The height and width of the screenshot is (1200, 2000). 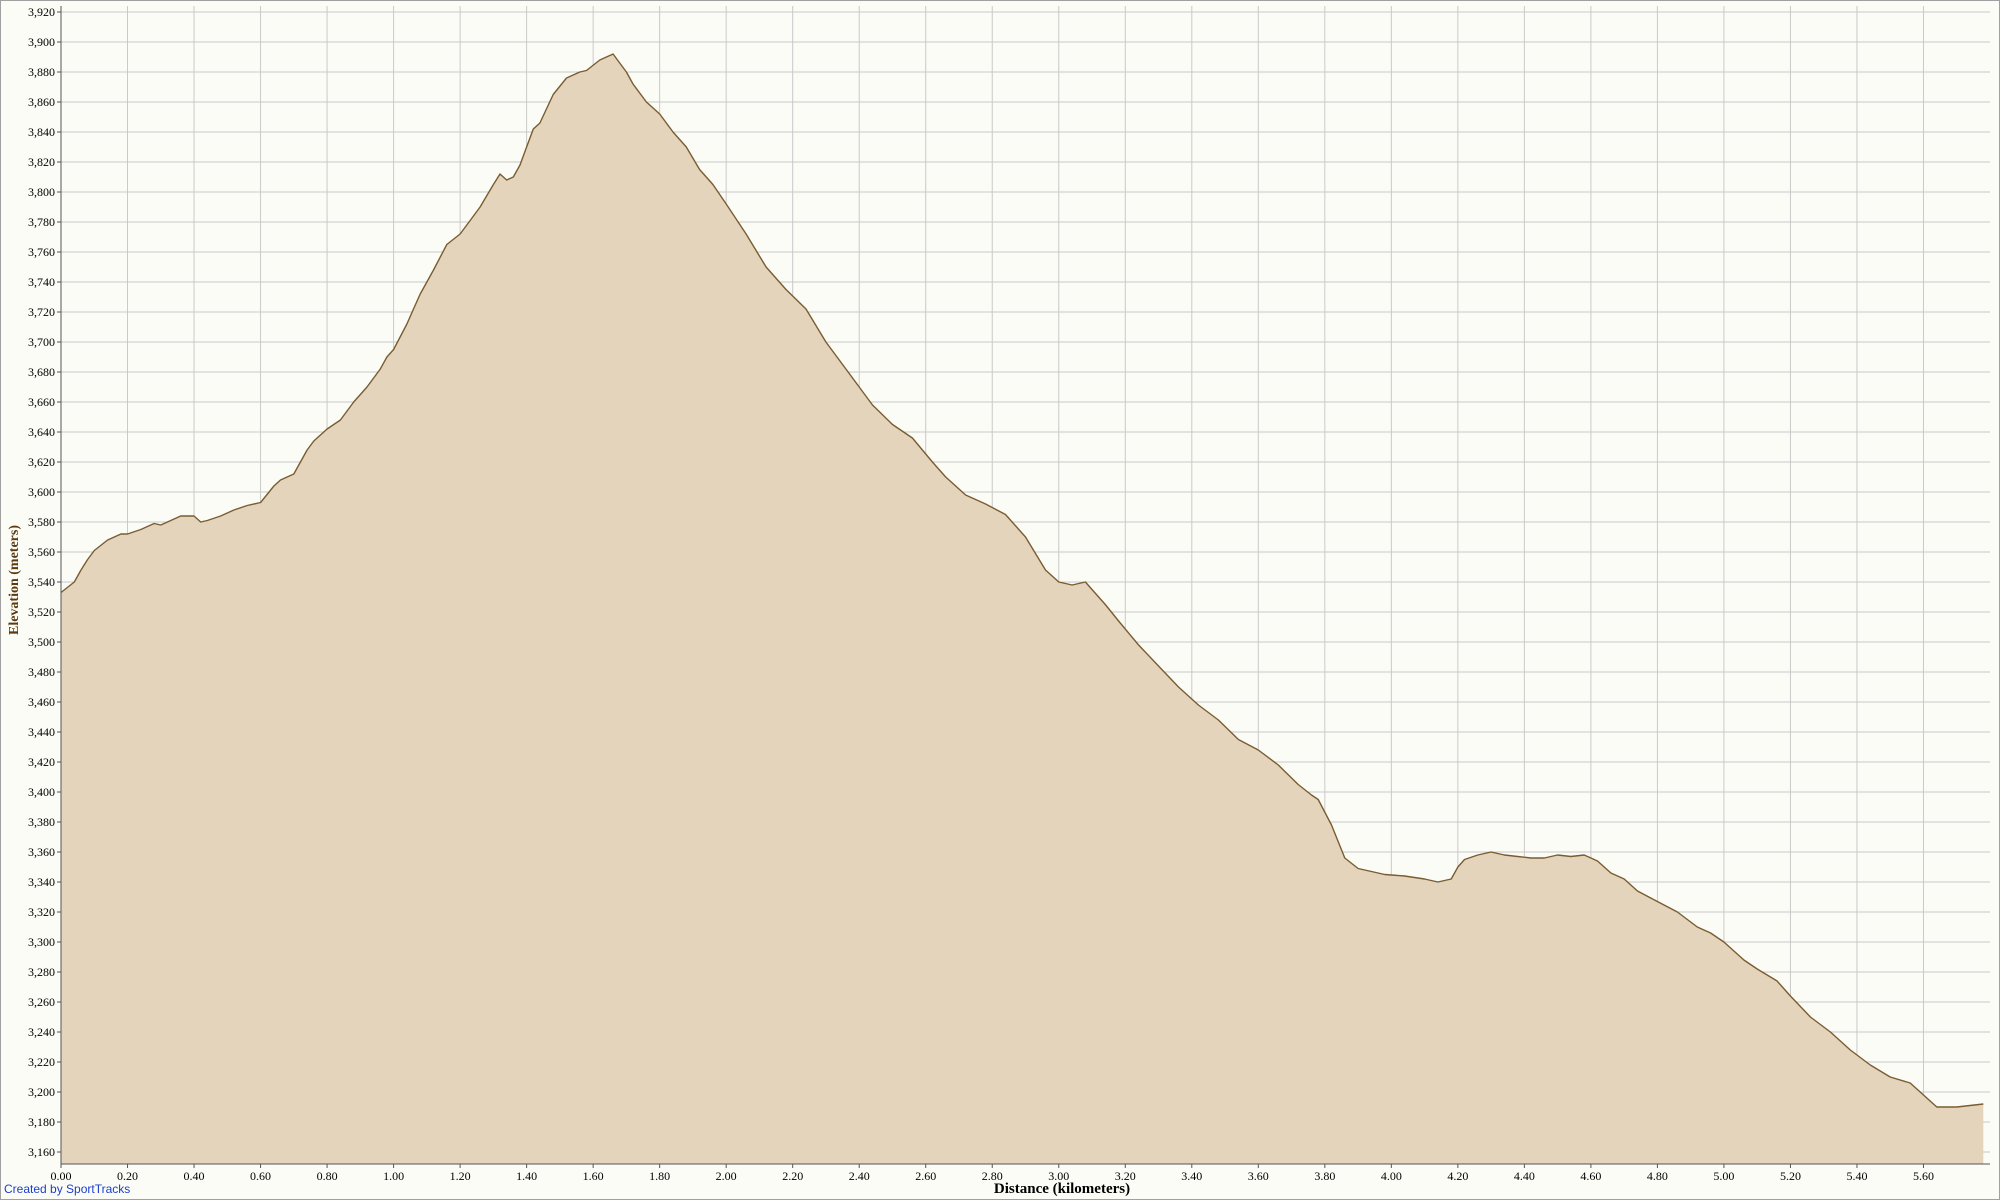 I want to click on x-tick-label: 2.60, so click(x=925, y=1176).